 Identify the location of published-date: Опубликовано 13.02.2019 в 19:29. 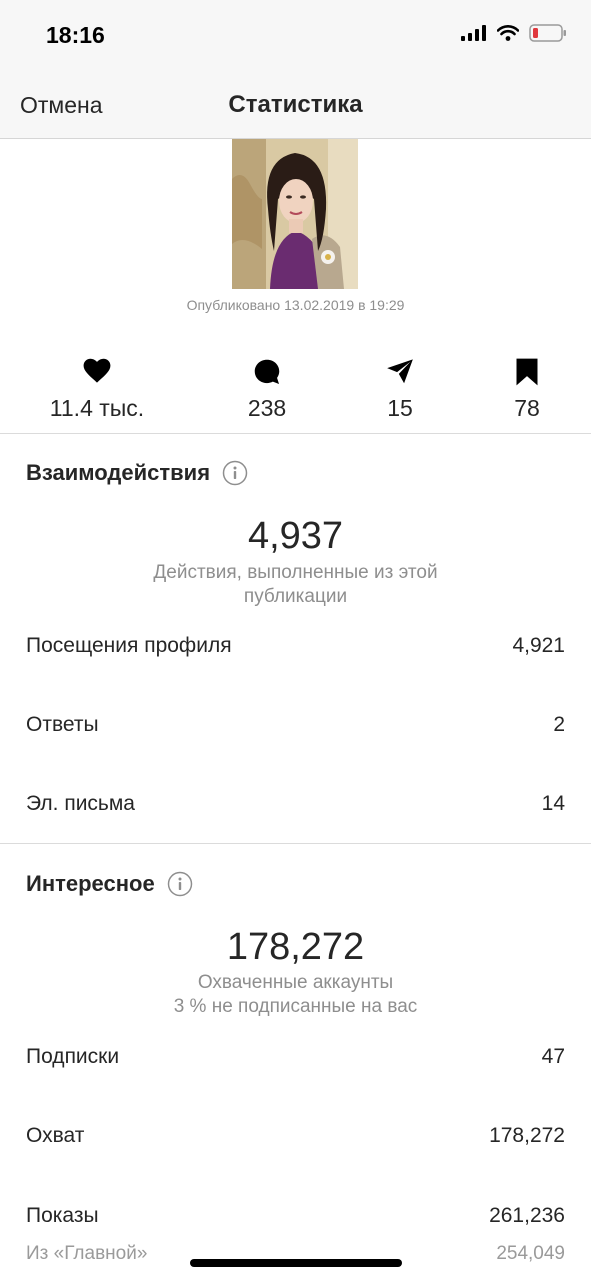
(295, 305).